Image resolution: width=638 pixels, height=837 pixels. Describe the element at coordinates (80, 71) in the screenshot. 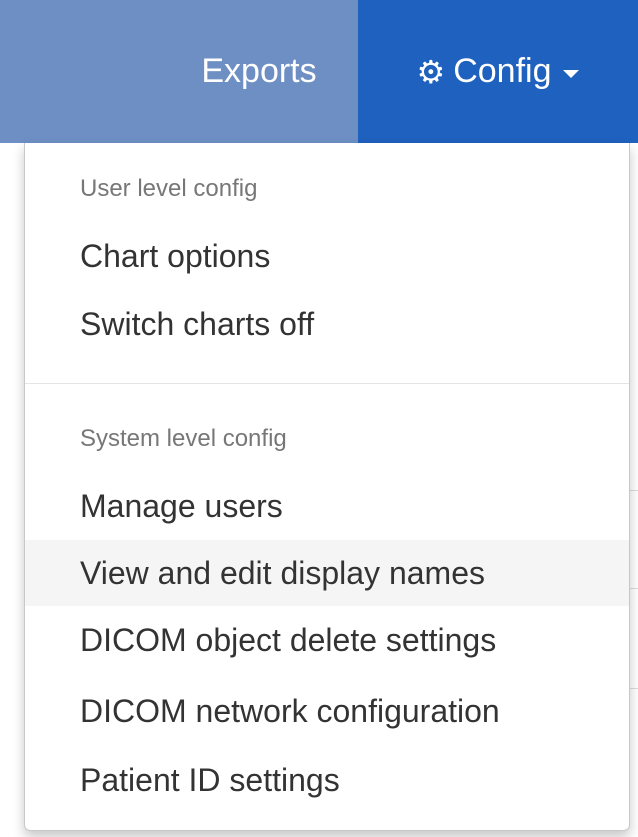

I see `nav-reports-dropdown: orts` at that location.